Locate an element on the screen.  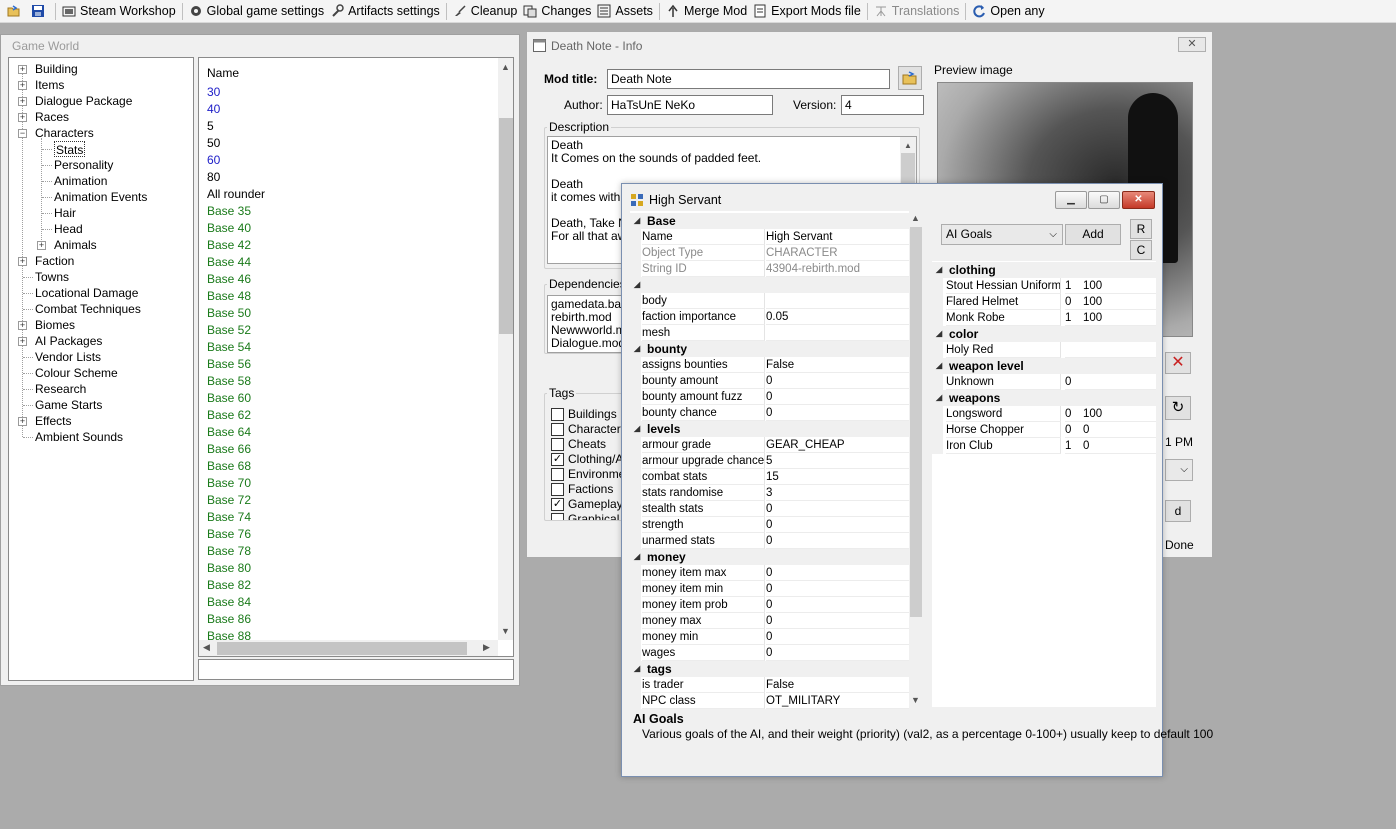
goal-row: Holy Red is located at coordinates (1044, 350).